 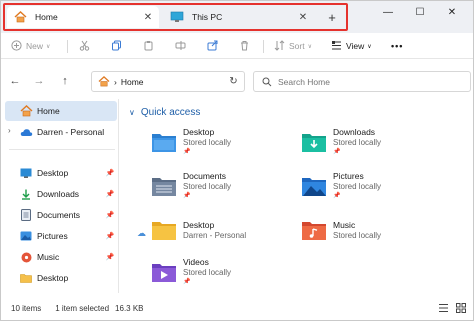 What do you see at coordinates (314, 231) in the screenshot?
I see `music-folder-icon` at bounding box center [314, 231].